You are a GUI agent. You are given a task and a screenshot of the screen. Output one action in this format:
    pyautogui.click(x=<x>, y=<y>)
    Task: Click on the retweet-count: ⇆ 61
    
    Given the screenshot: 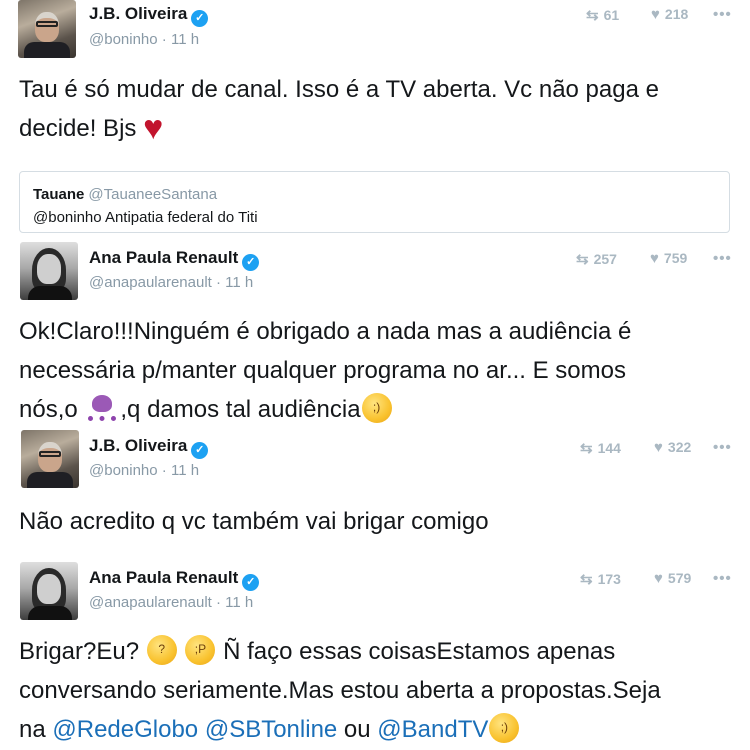 What is the action you would take?
    pyautogui.click(x=602, y=15)
    